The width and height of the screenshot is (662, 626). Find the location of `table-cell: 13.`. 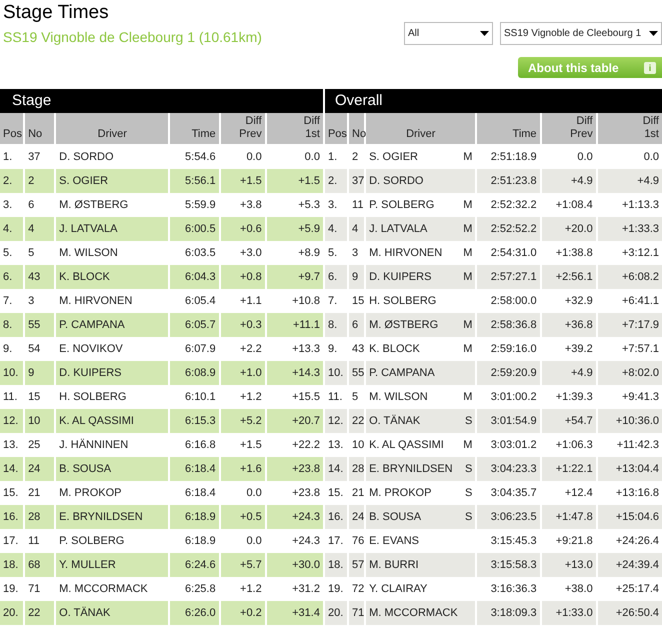

table-cell: 13. is located at coordinates (12, 445).